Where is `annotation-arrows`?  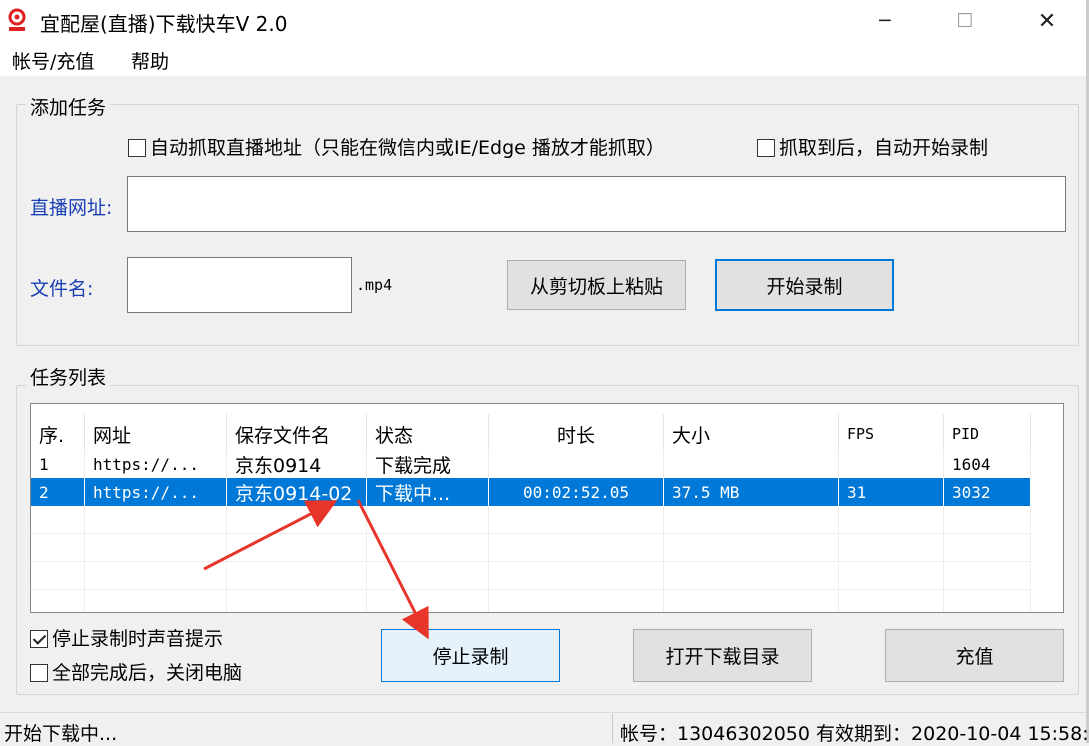 annotation-arrows is located at coordinates (316, 569).